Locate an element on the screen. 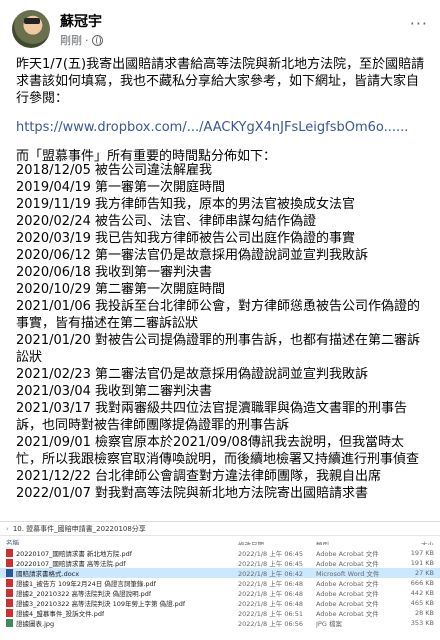 Image resolution: width=440 pixels, height=640 pixels. file-size: 442 KB is located at coordinates (422, 593).